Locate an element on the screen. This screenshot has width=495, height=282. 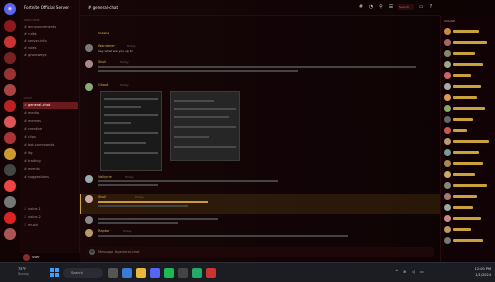
battery-icon: ▭ is located at coordinates (422, 271).